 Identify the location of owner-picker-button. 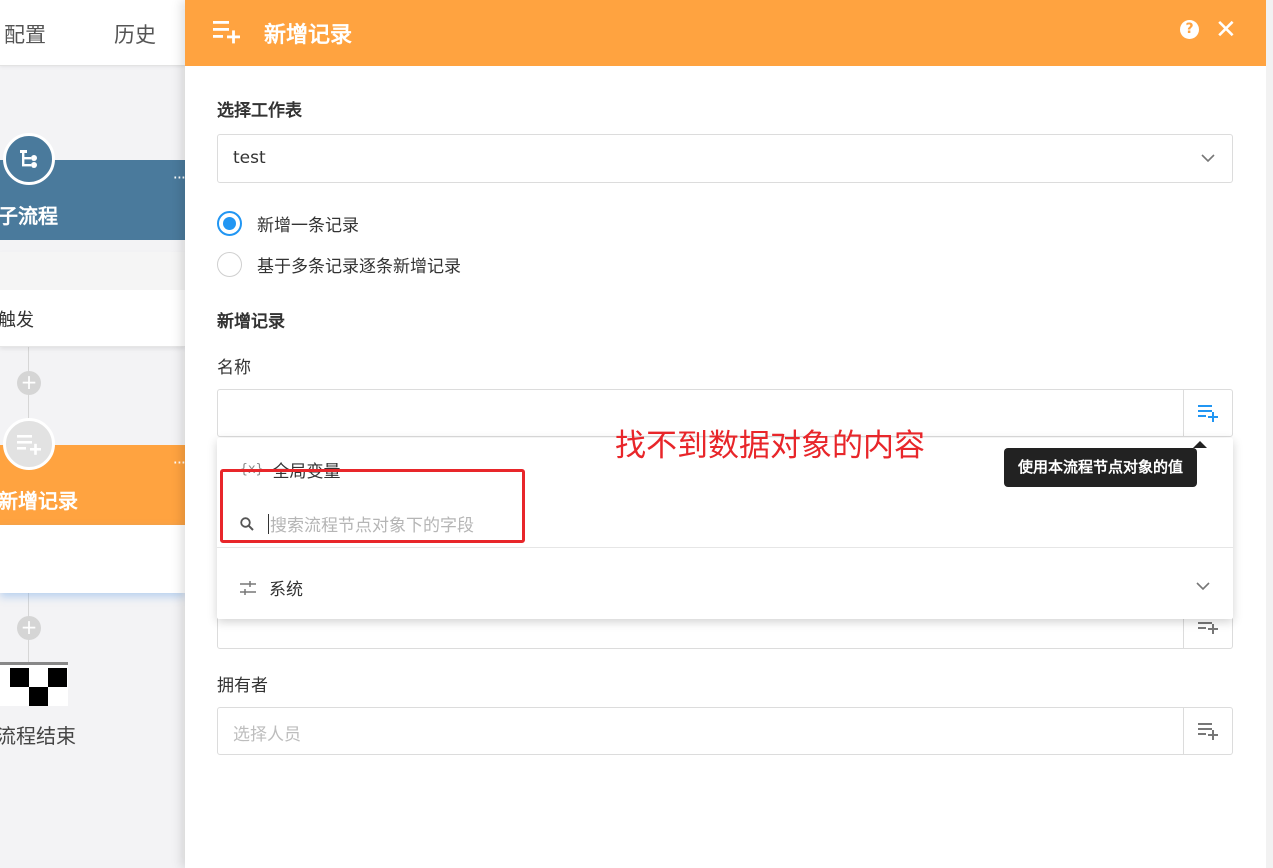
(1207, 731).